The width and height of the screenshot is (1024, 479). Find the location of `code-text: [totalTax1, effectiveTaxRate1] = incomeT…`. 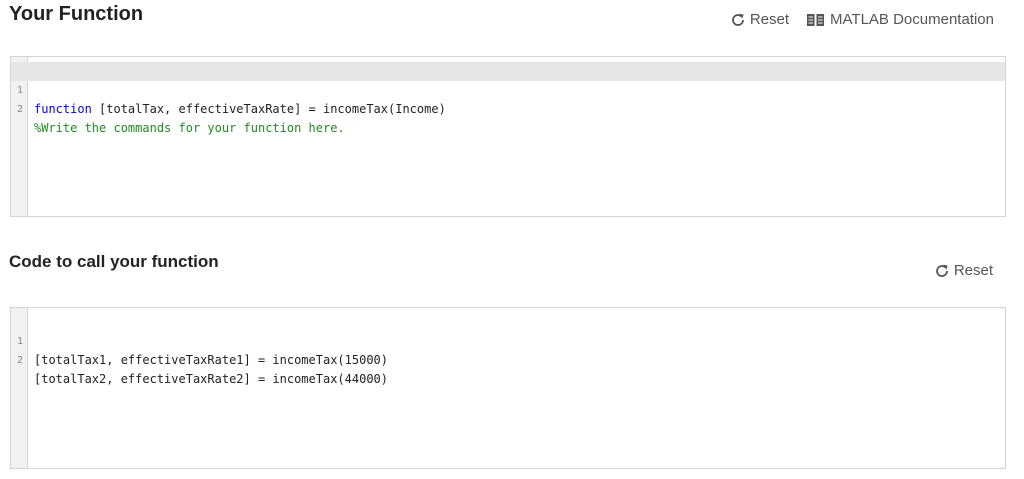

code-text: [totalTax1, effectiveTaxRate1] = incomeT… is located at coordinates (211, 360).